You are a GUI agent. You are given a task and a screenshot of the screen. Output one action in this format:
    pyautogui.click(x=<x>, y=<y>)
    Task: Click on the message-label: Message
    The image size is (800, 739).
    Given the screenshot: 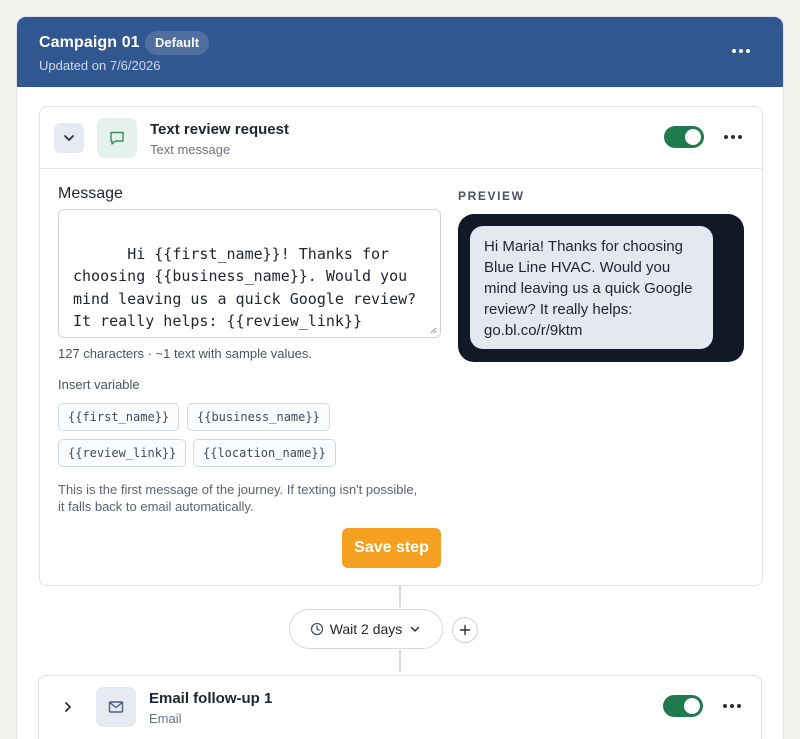 What is the action you would take?
    pyautogui.click(x=90, y=193)
    